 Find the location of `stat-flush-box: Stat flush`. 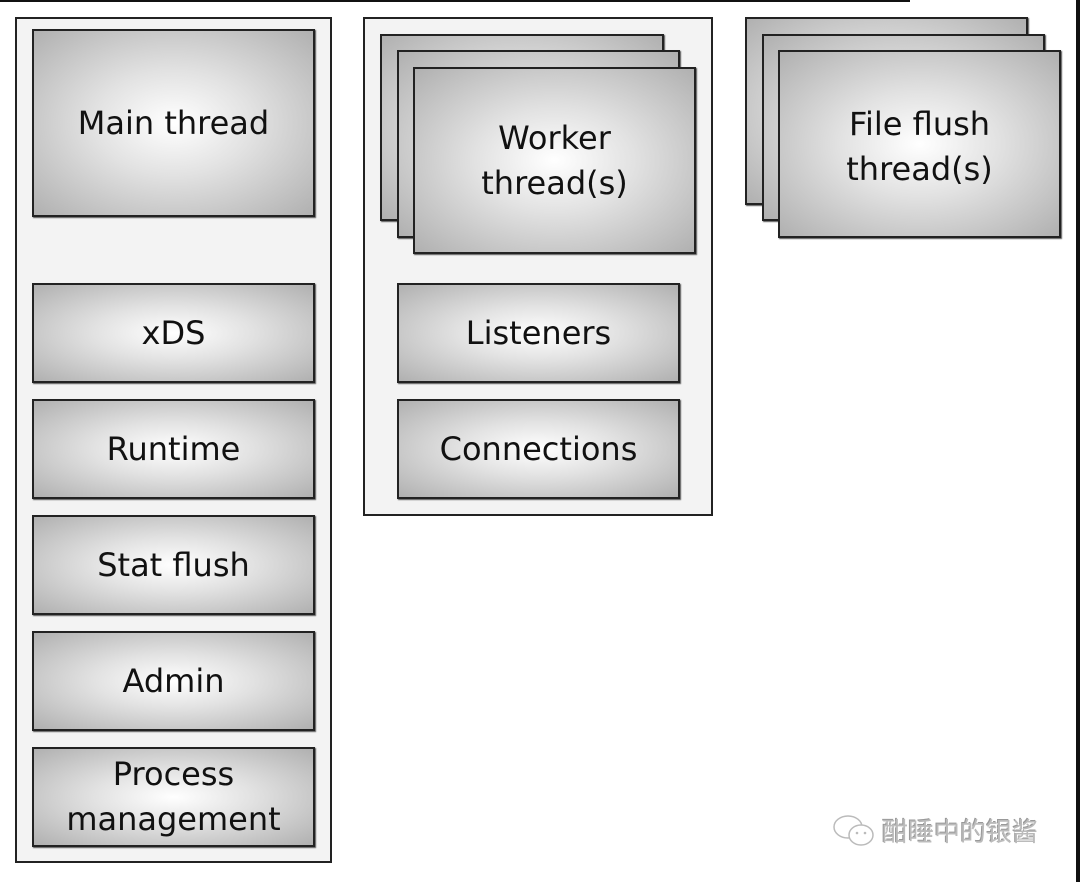

stat-flush-box: Stat flush is located at coordinates (173, 565).